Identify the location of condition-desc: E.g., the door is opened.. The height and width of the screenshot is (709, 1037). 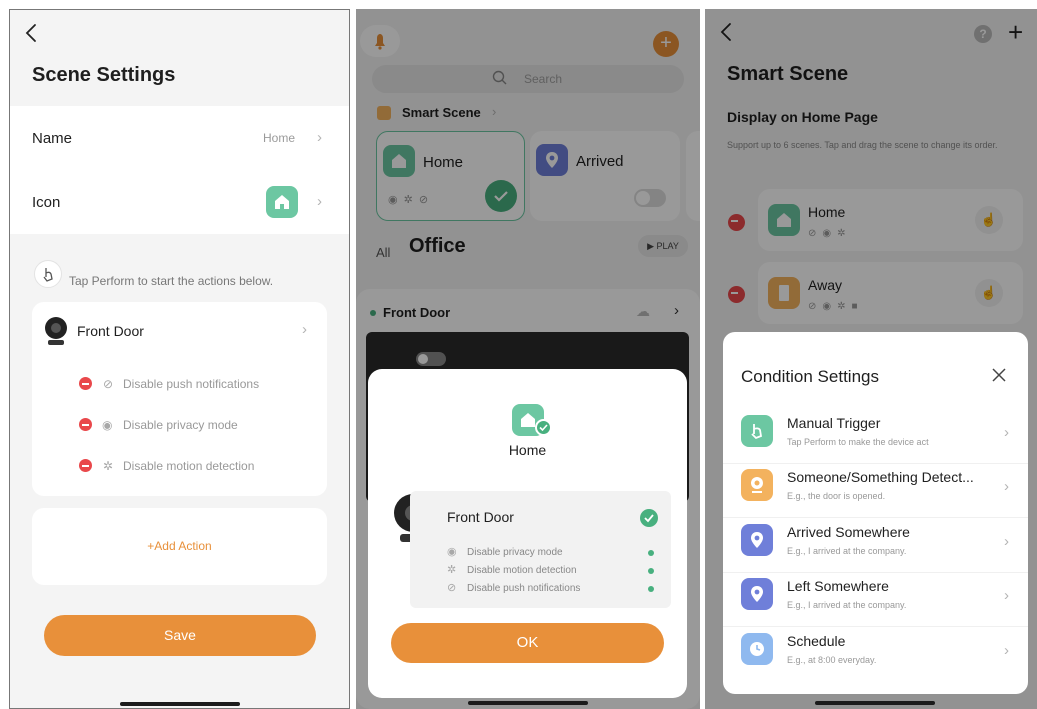
(836, 496).